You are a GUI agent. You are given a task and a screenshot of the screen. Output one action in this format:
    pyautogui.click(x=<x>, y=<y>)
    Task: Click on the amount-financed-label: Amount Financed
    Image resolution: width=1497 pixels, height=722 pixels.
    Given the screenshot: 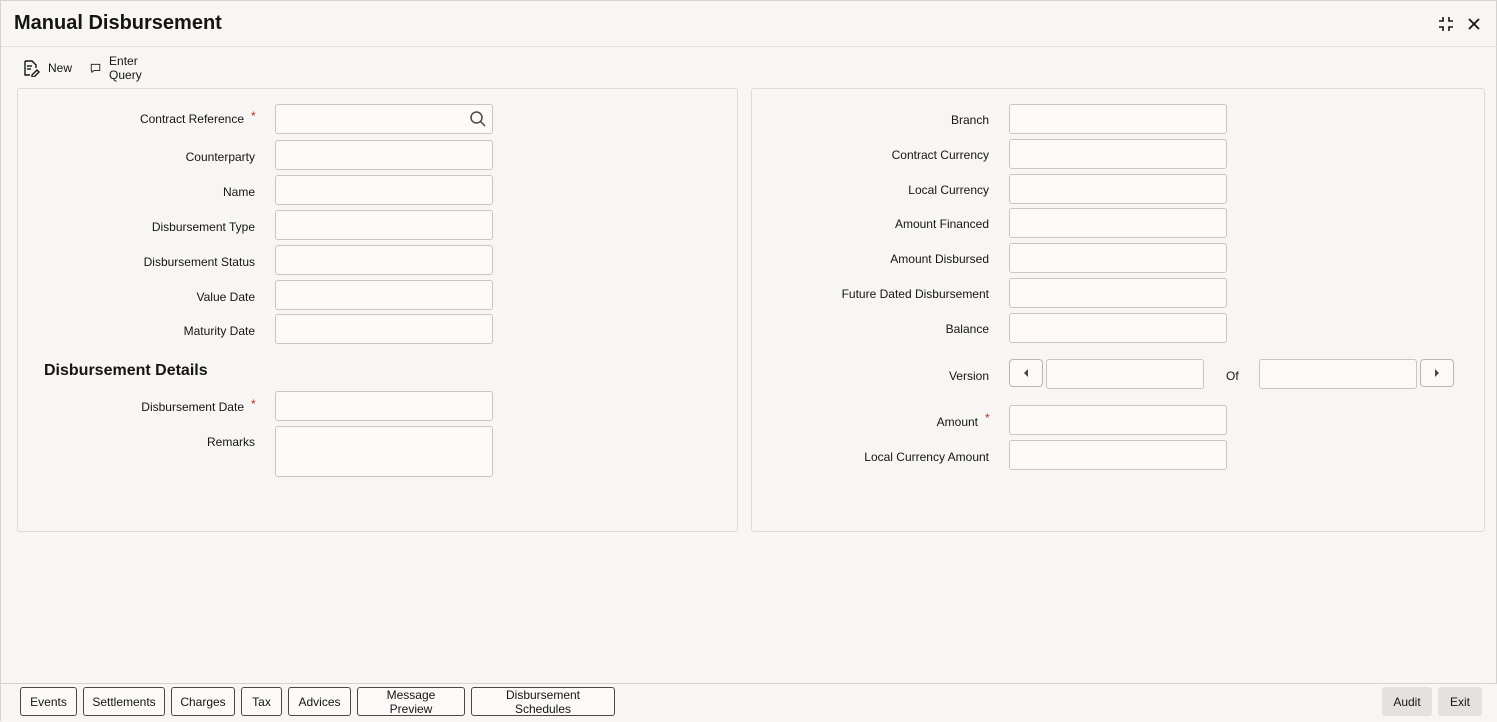 What is the action you would take?
    pyautogui.click(x=941, y=224)
    